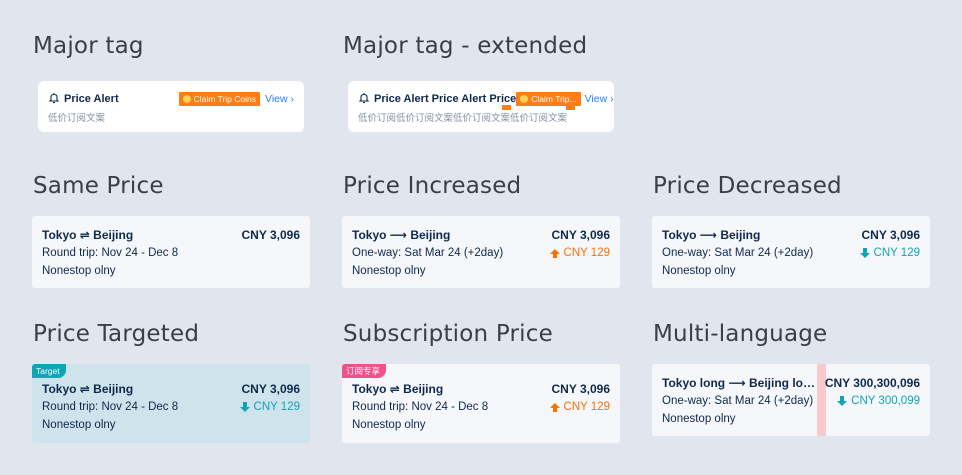  What do you see at coordinates (885, 401) in the screenshot?
I see `price-diff-value: CNY 300,099` at bounding box center [885, 401].